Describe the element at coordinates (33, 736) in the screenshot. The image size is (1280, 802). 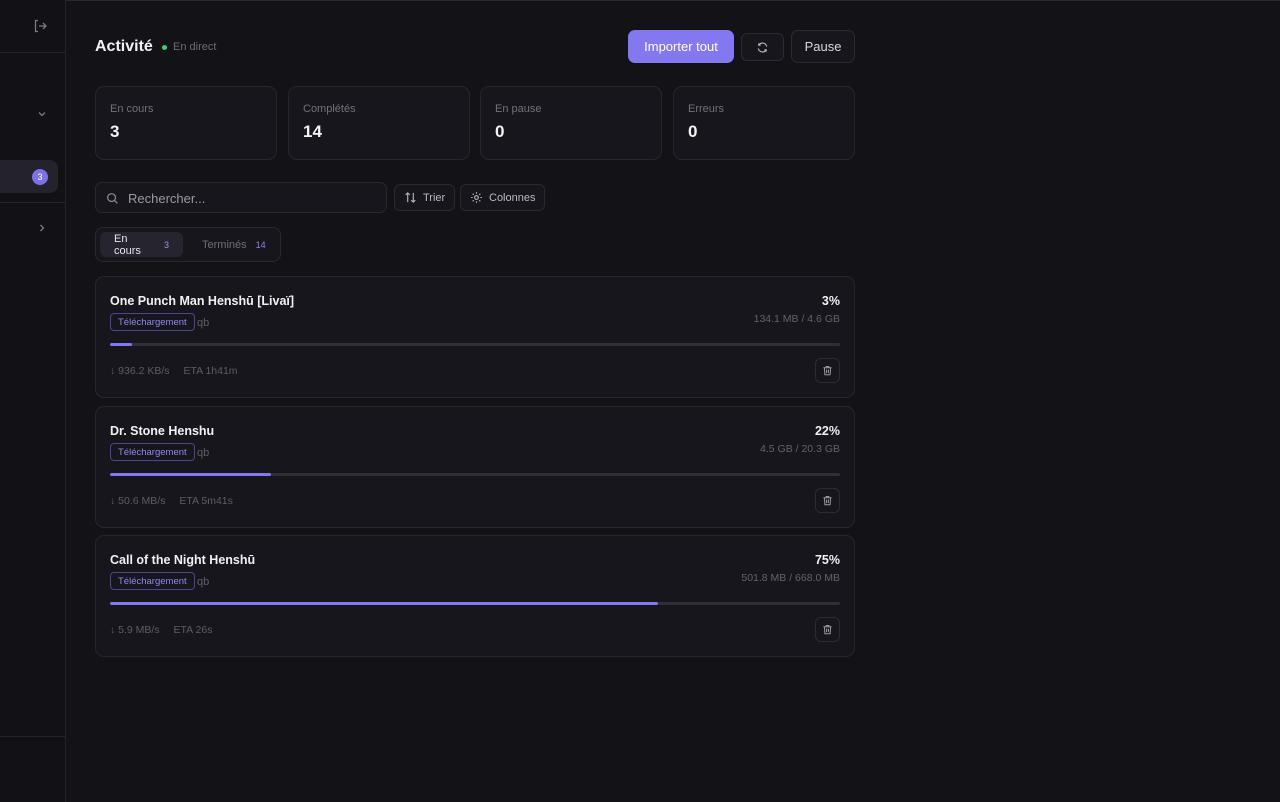
I see `sidebar-footer-divider` at that location.